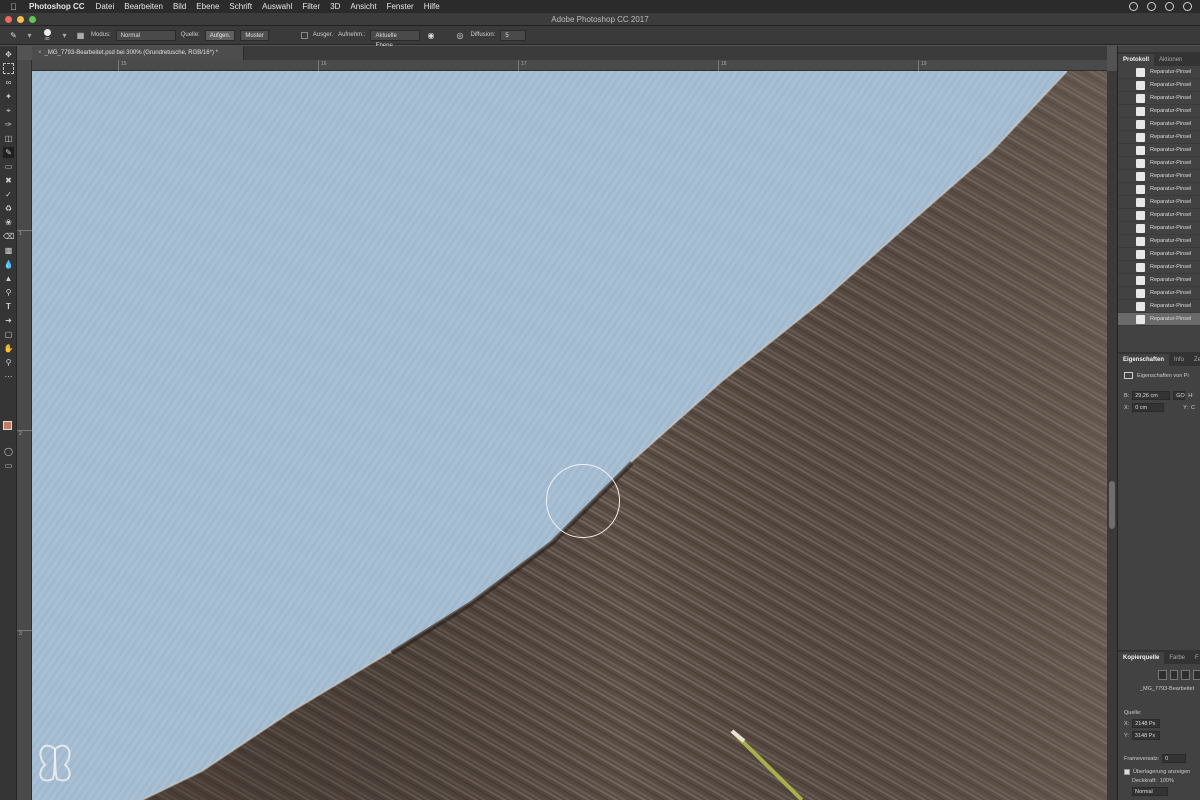  Describe the element at coordinates (311, 6) in the screenshot. I see `menu-filter: Filter` at that location.